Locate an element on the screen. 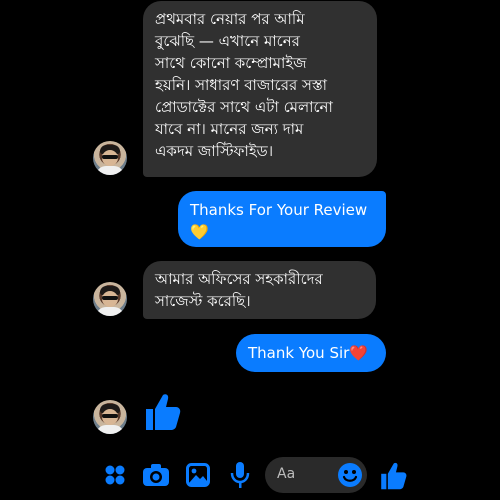 The height and width of the screenshot is (500, 500). message-text: যাবে না। মানের জন্য দাম is located at coordinates (229, 129).